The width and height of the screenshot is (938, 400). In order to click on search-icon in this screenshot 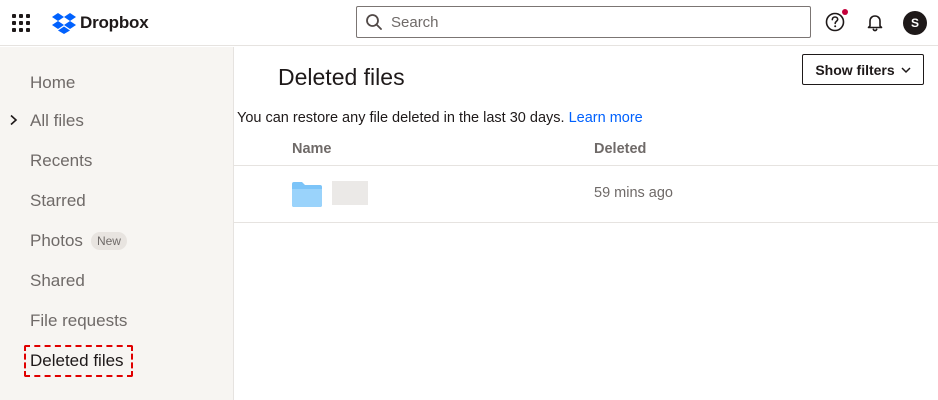, I will do `click(374, 22)`.